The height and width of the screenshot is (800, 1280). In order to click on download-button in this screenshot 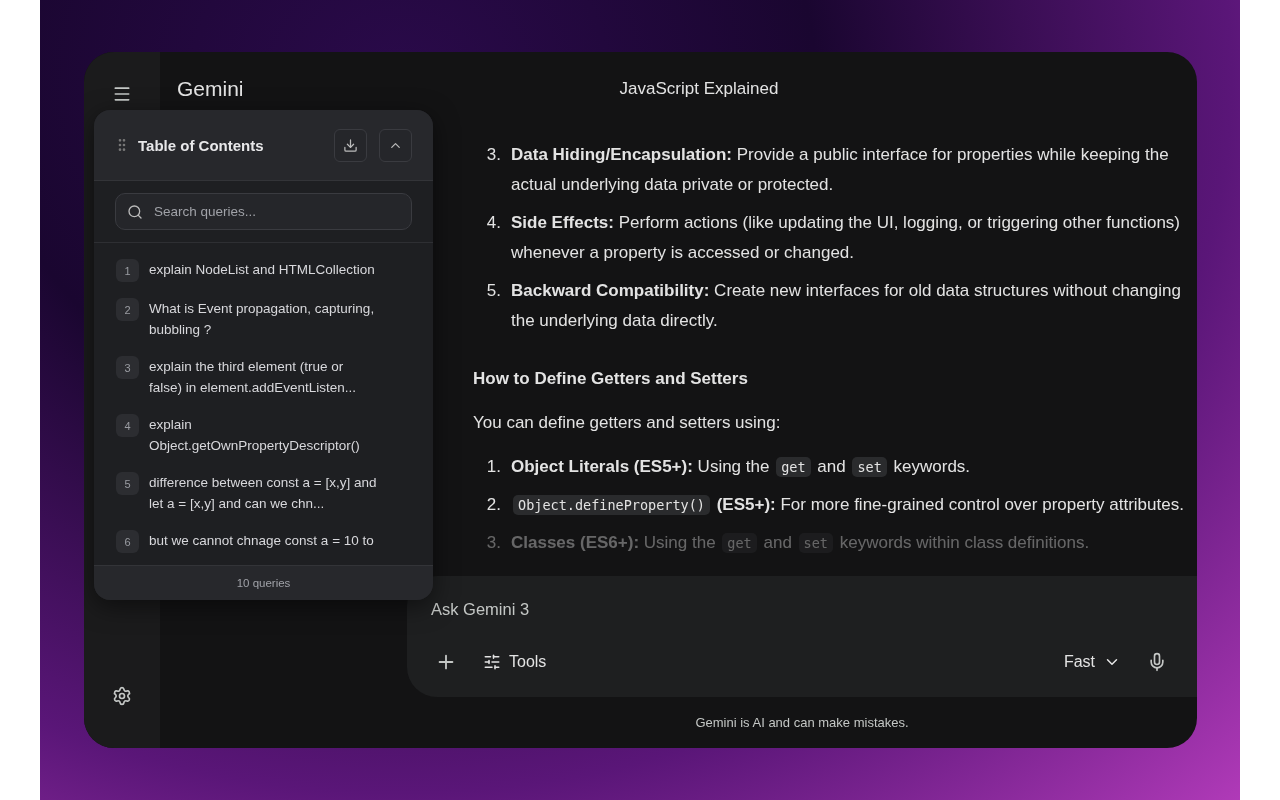, I will do `click(350, 145)`.